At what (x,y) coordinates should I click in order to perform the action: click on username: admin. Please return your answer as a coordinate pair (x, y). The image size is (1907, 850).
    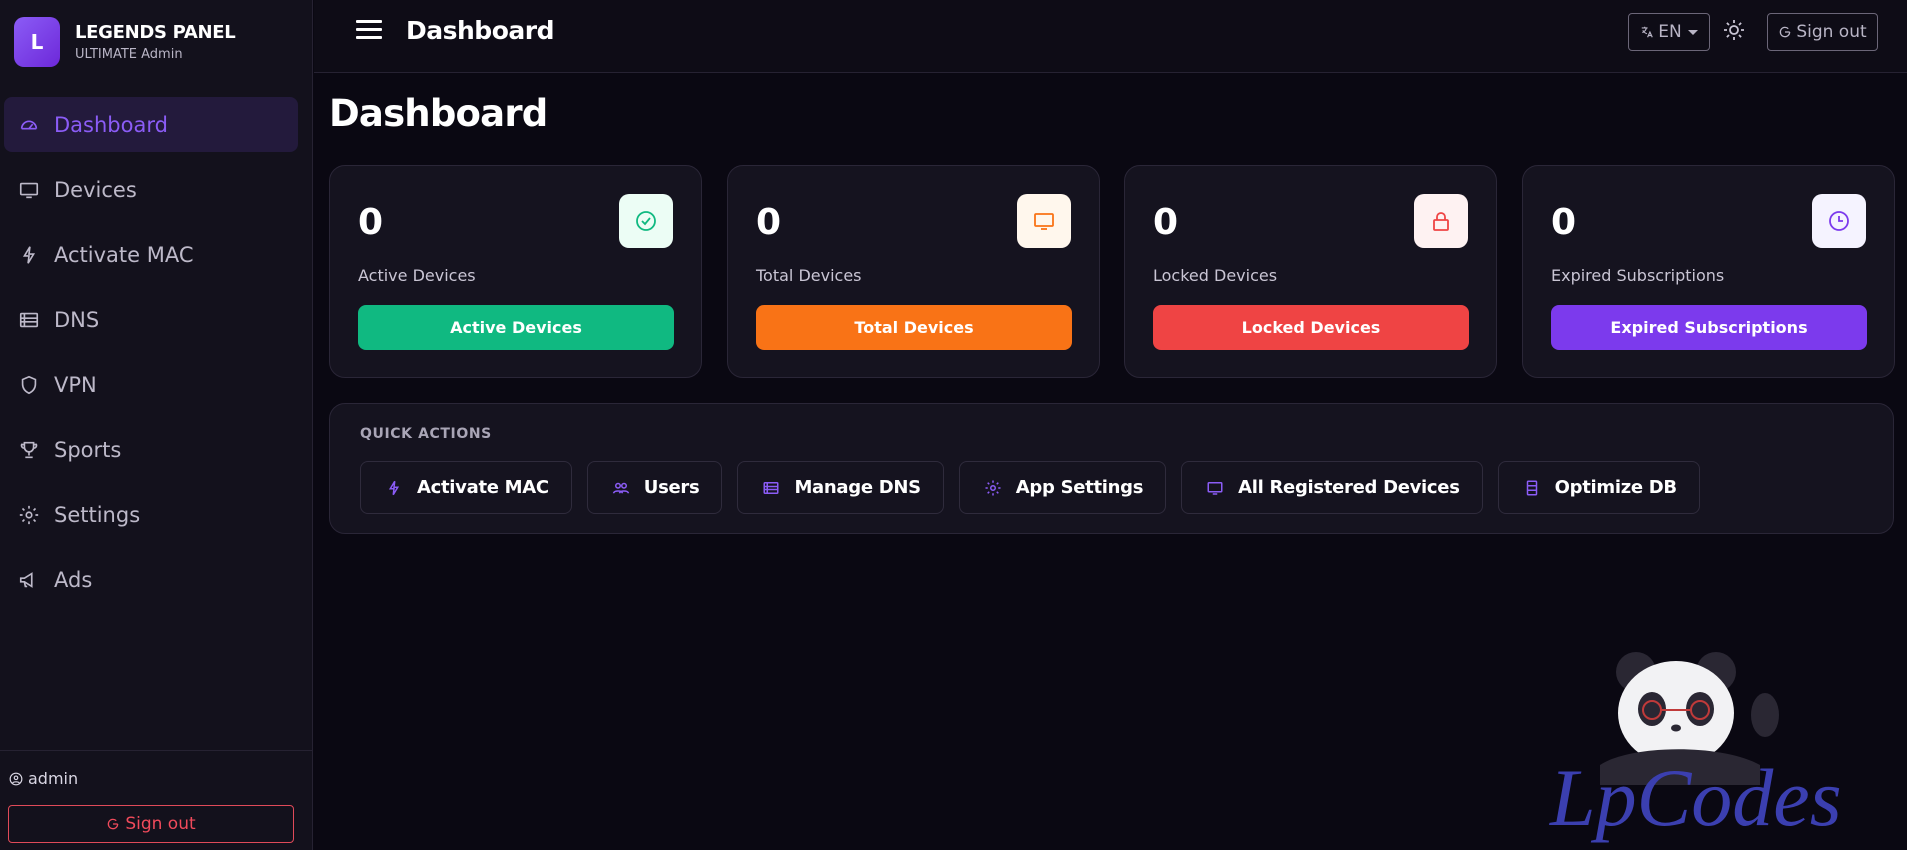
    Looking at the image, I should click on (53, 778).